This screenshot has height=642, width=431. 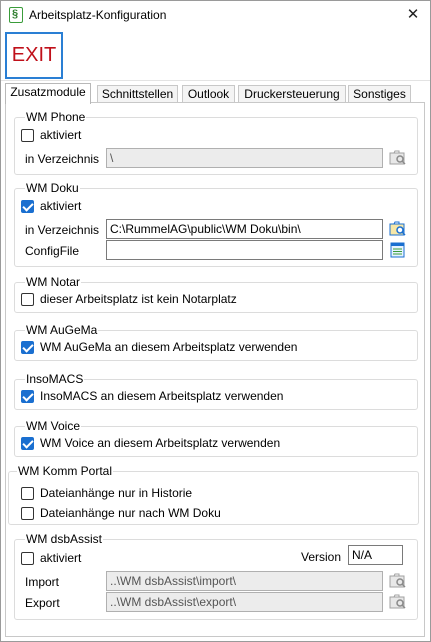 What do you see at coordinates (398, 250) in the screenshot?
I see `file-browse-icon` at bounding box center [398, 250].